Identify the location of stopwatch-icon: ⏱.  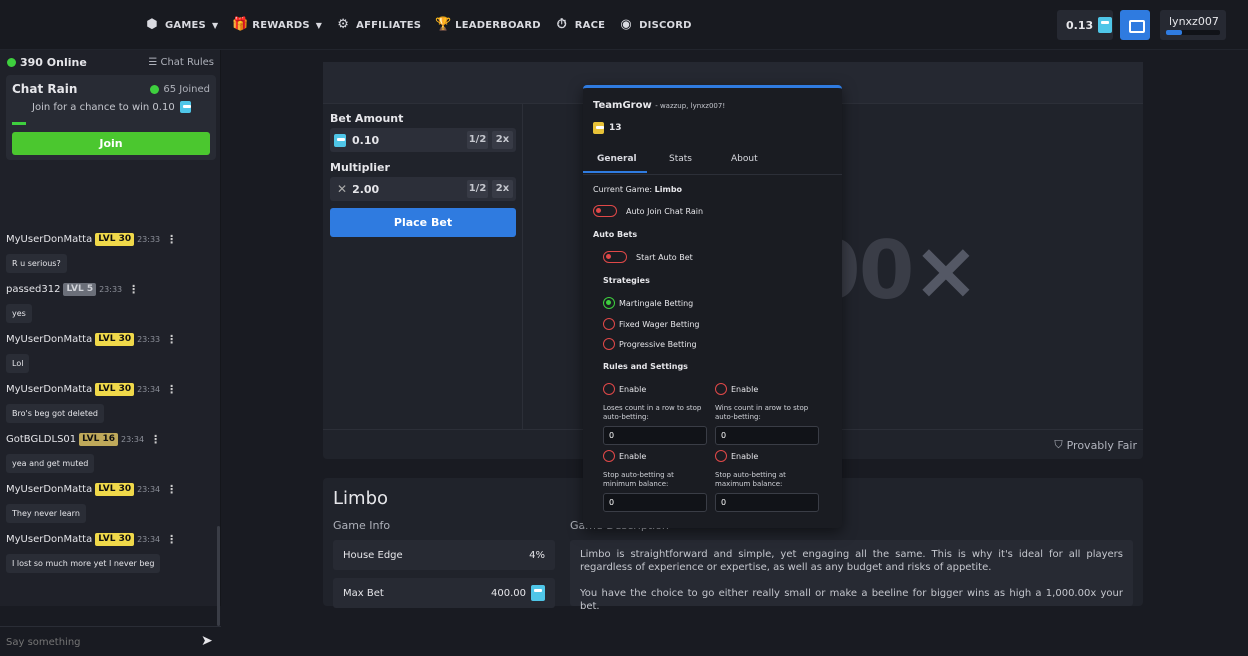
(561, 24).